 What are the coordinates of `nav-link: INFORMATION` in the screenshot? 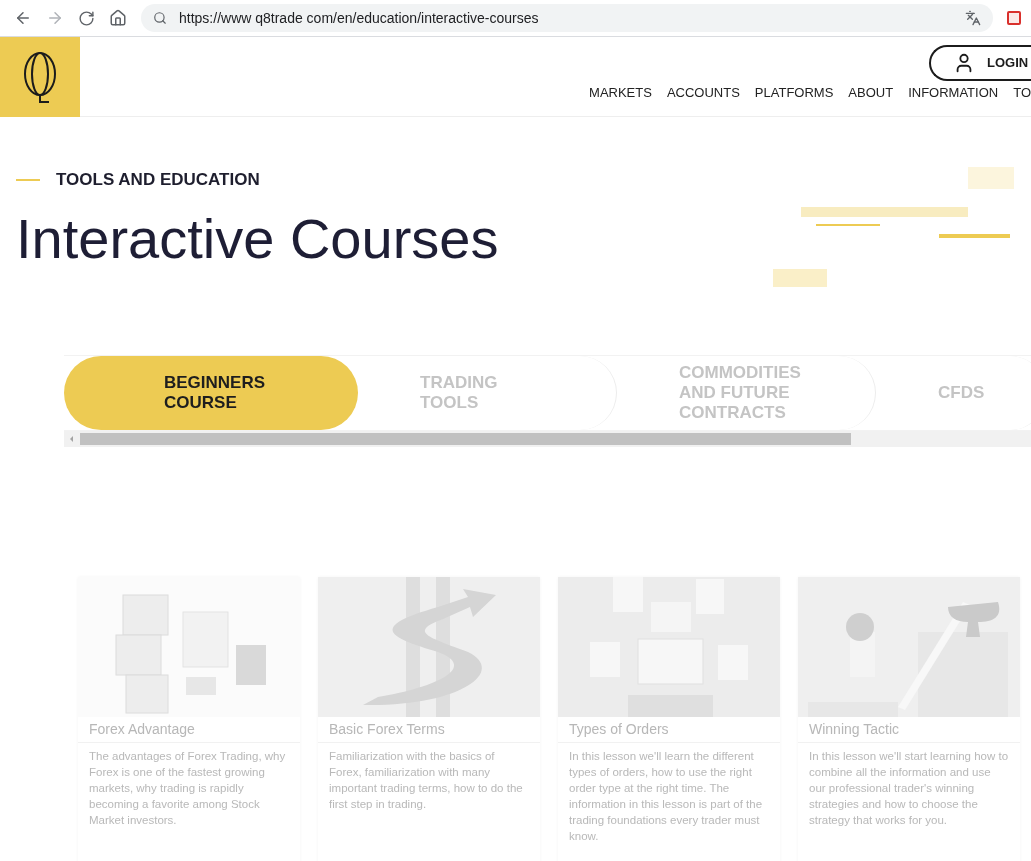 It's located at (953, 92).